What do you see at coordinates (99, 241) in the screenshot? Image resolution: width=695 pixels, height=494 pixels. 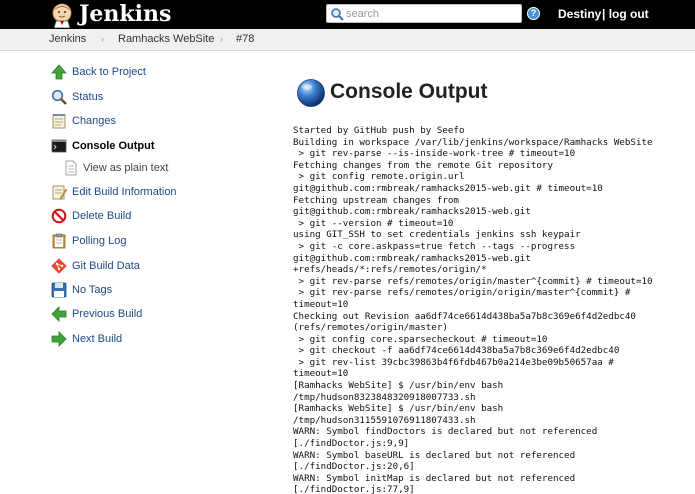 I see `sidebar-item-label: Polling Log` at bounding box center [99, 241].